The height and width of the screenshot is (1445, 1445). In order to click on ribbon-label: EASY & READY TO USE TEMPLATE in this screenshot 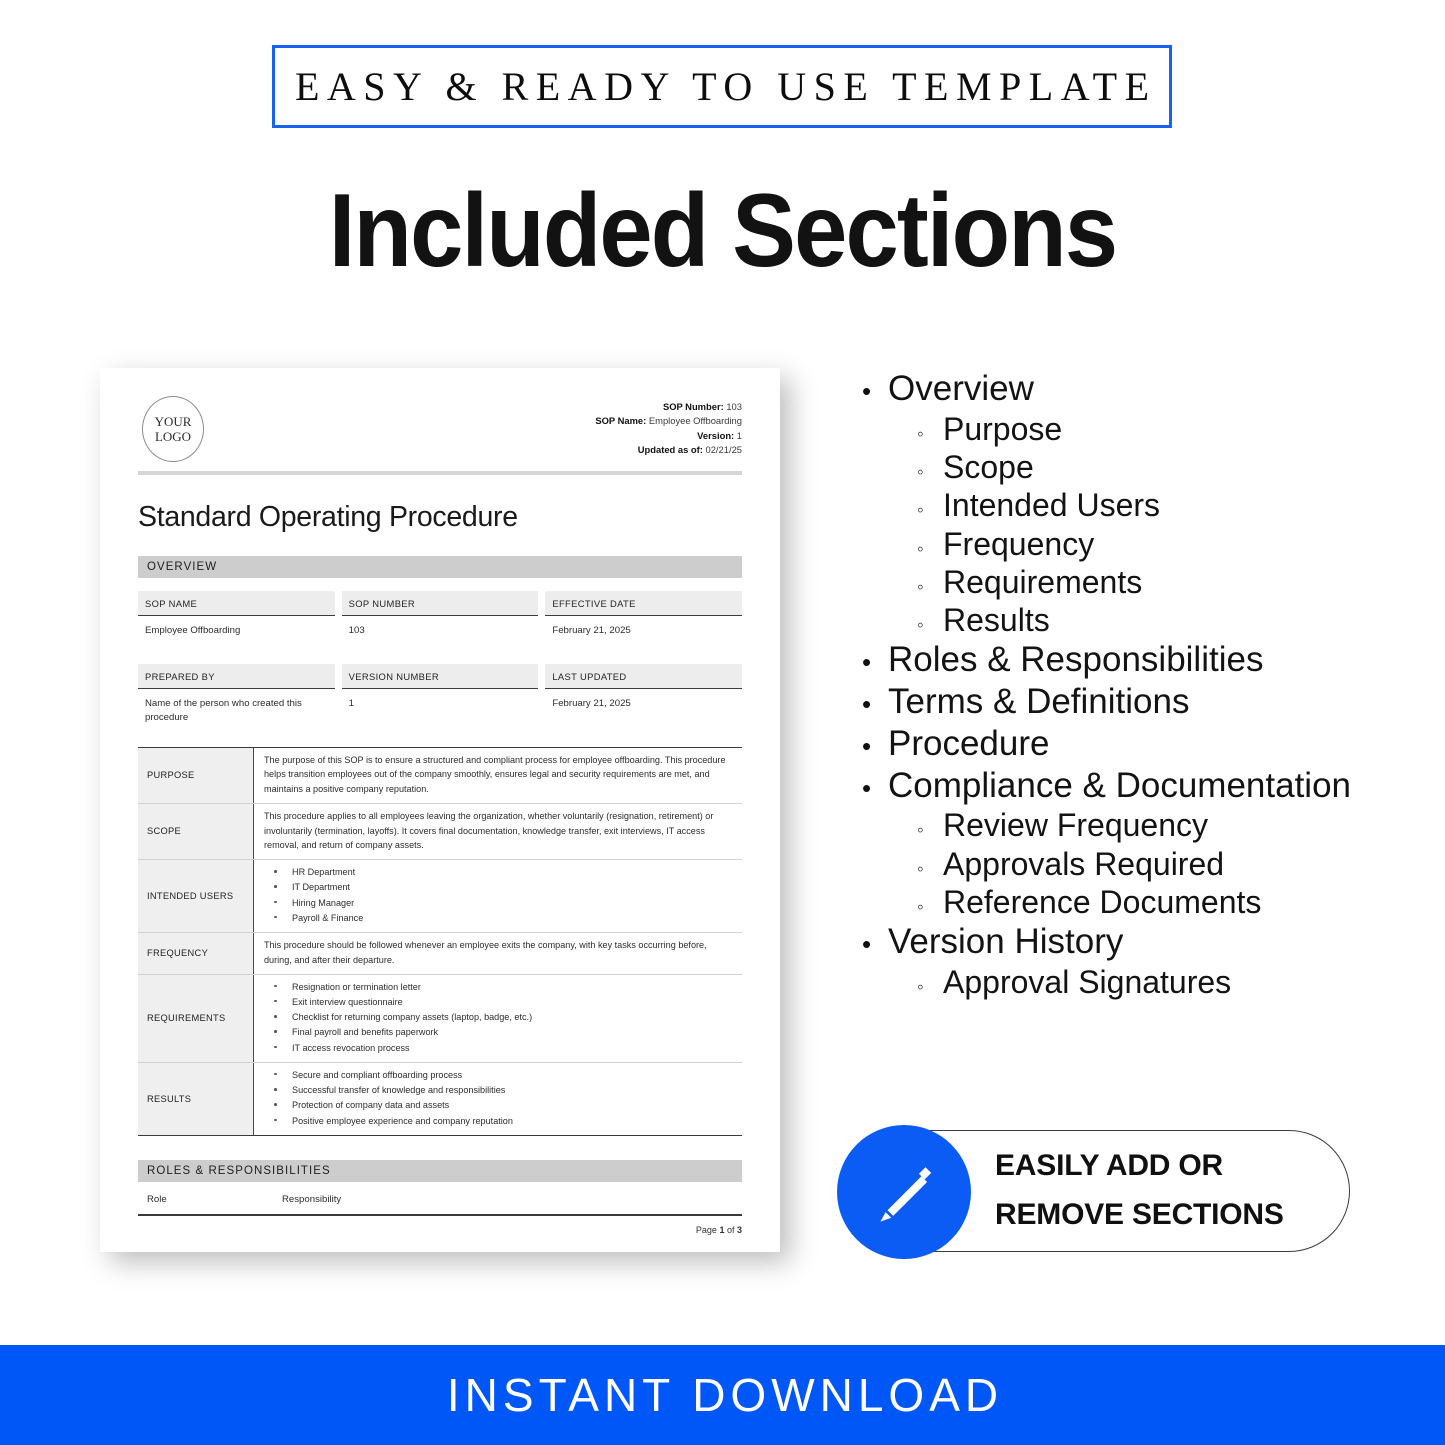, I will do `click(725, 86)`.